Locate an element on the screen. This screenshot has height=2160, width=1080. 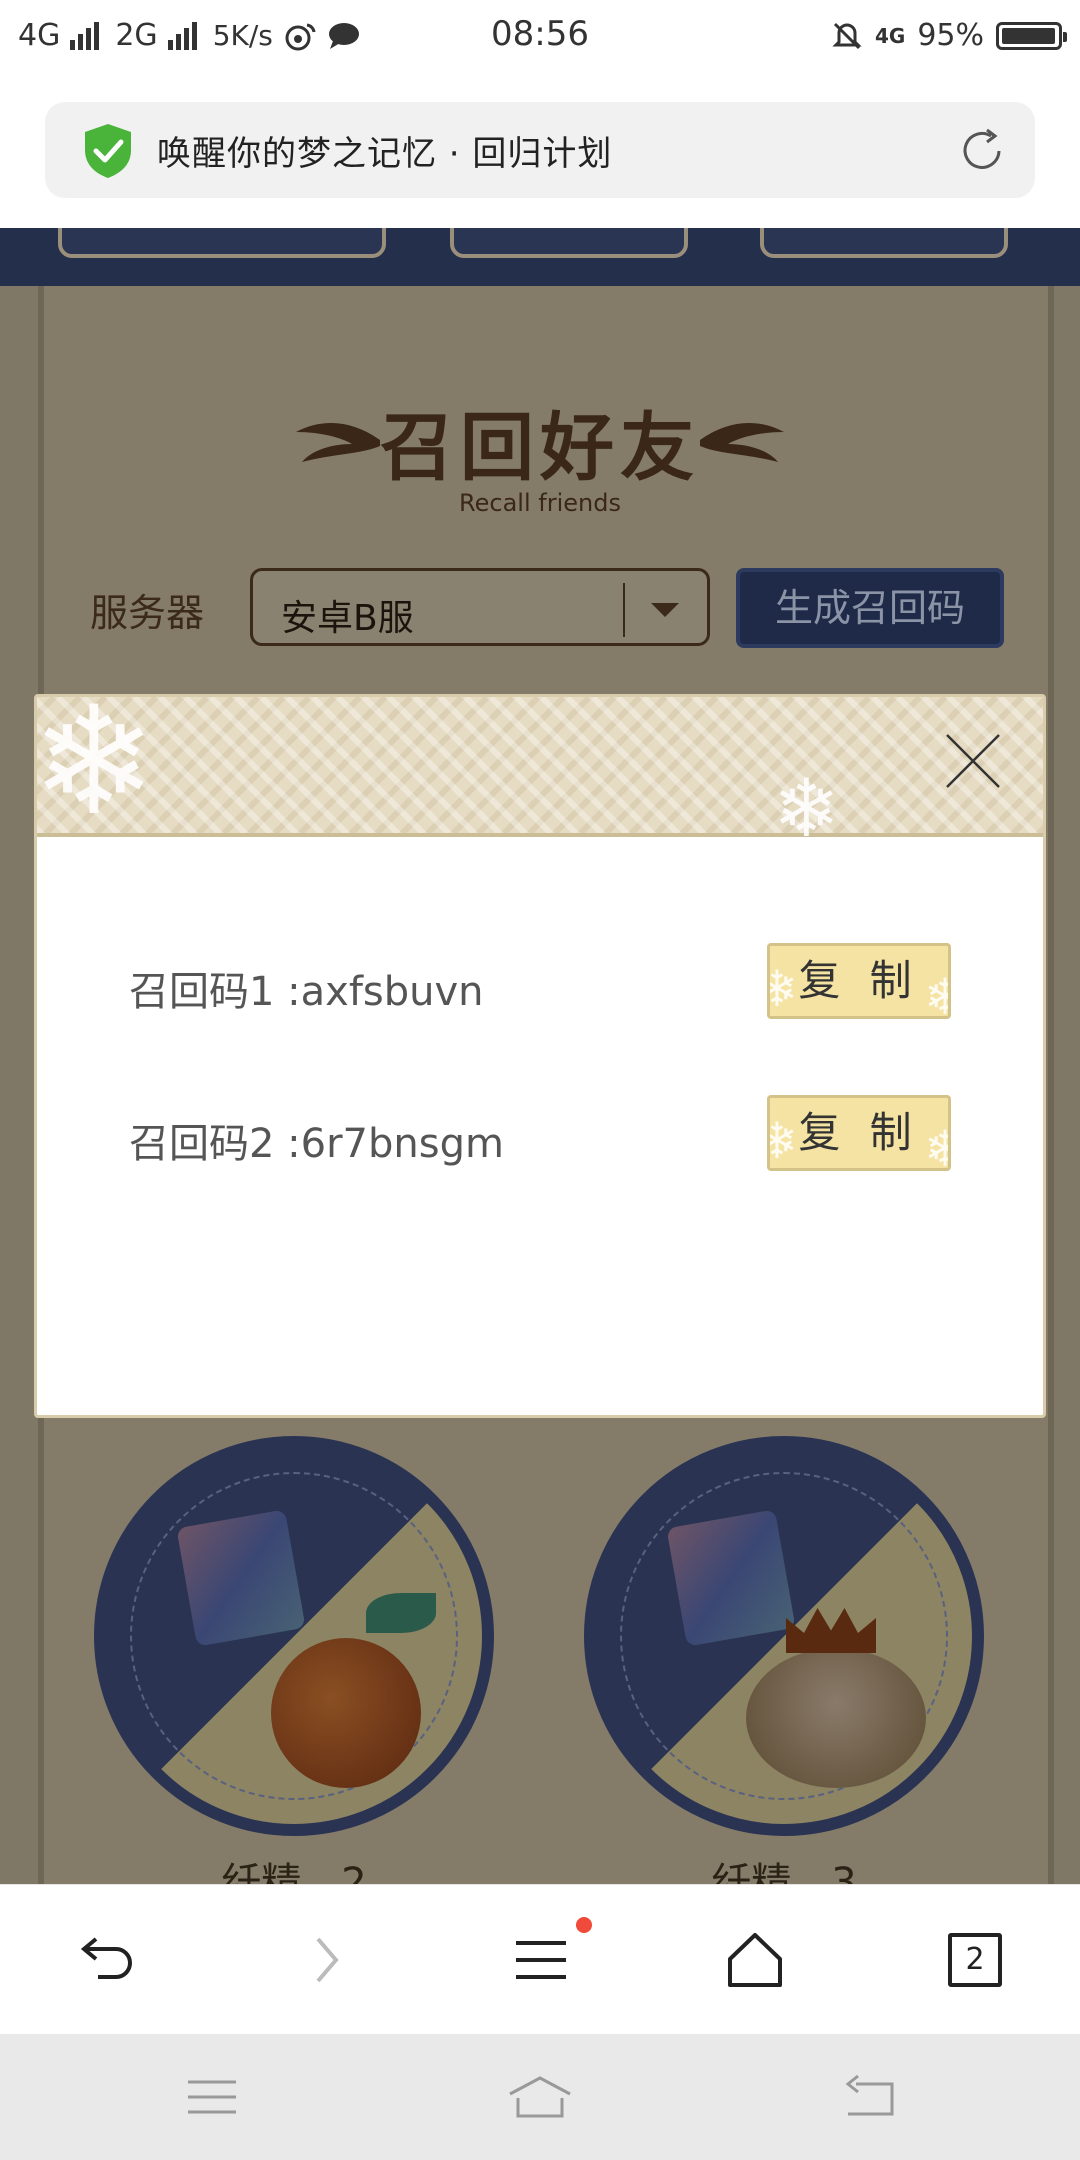
tabs-icon: 2 is located at coordinates (975, 1960).